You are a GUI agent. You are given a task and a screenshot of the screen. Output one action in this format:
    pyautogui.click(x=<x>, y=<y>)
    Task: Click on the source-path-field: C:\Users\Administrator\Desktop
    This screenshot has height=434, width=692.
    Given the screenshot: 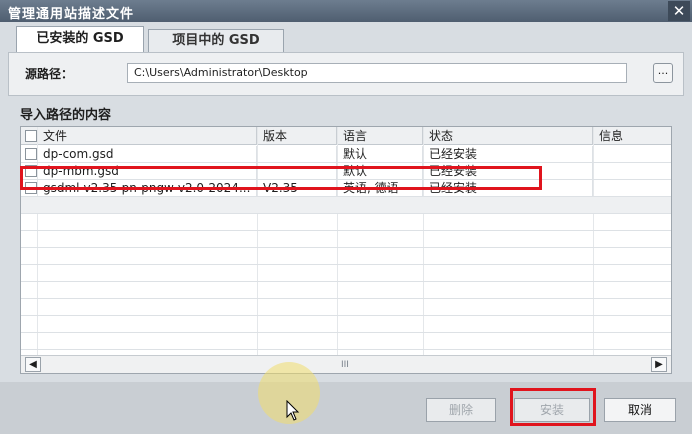 What is the action you would take?
    pyautogui.click(x=377, y=73)
    